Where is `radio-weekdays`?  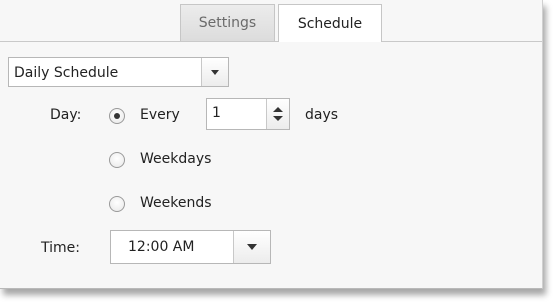 radio-weekdays is located at coordinates (117, 160).